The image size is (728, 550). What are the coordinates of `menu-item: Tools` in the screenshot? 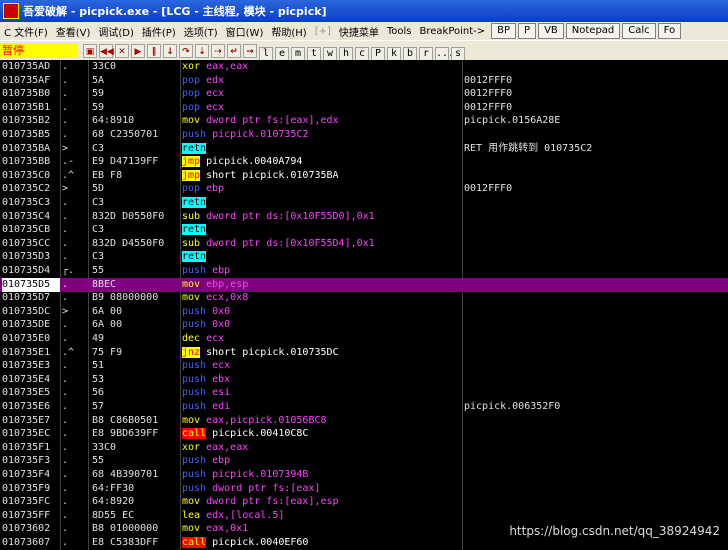 It's located at (399, 31).